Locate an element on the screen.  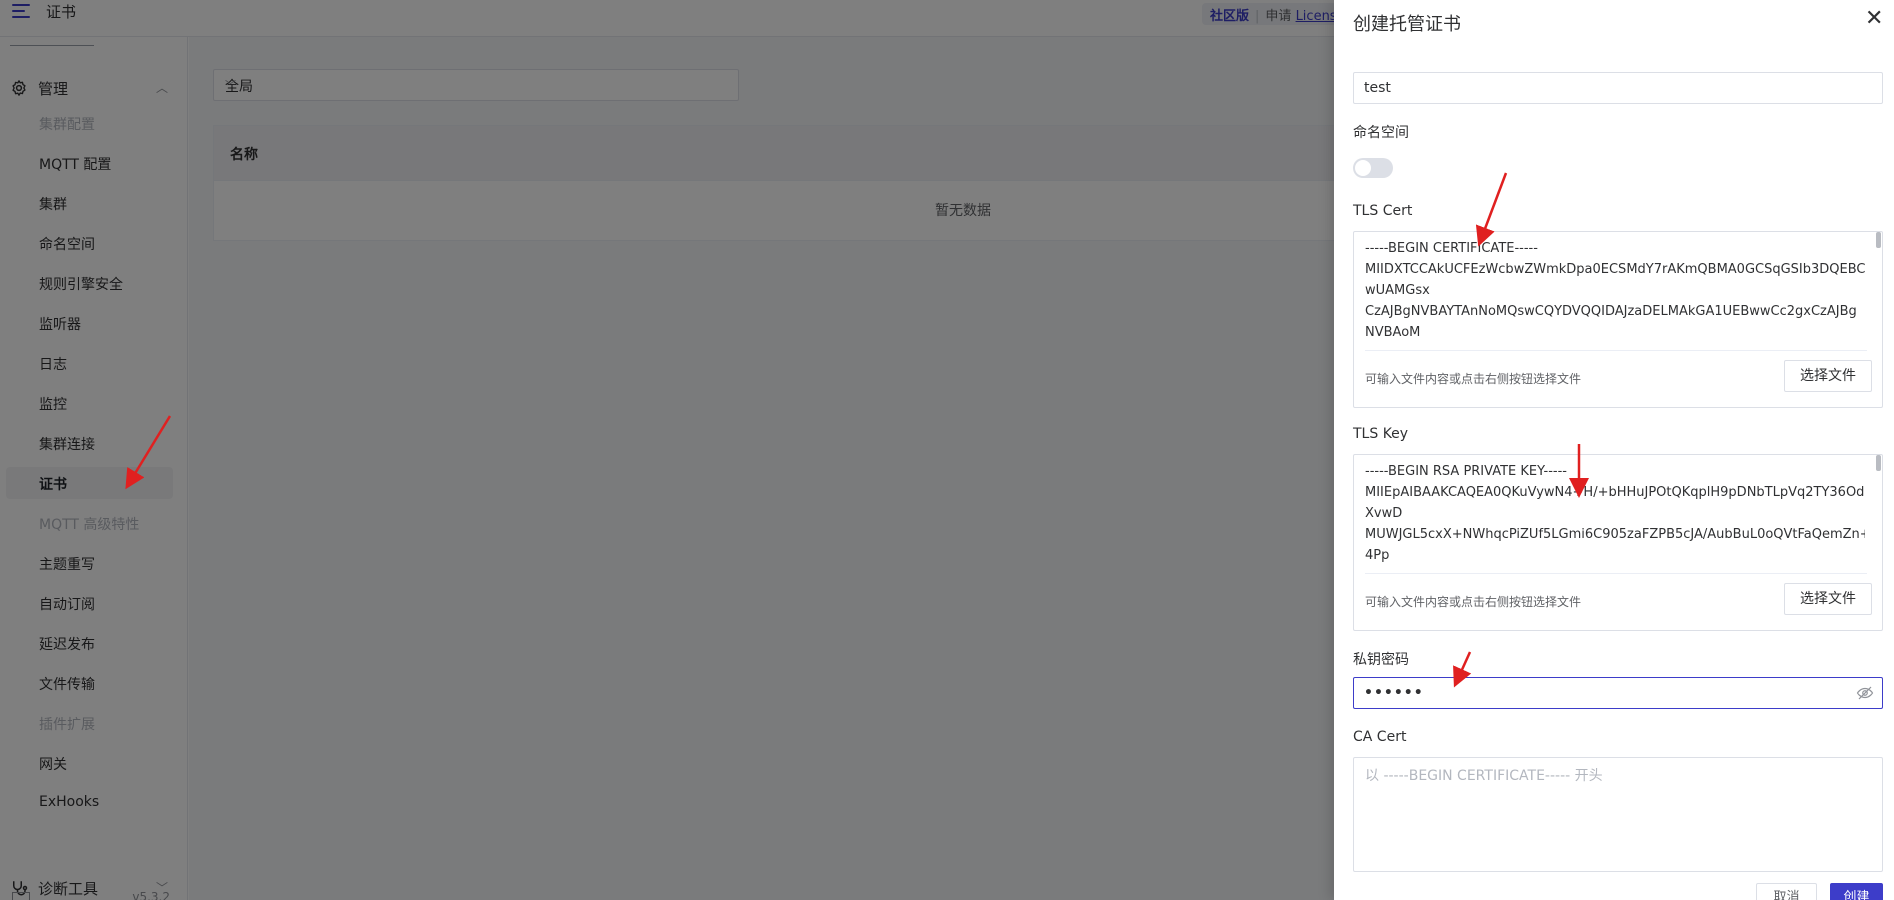
ca-cert-textarea: 以 -----BEGIN CERTIFICATE----- 开头 is located at coordinates (1618, 814).